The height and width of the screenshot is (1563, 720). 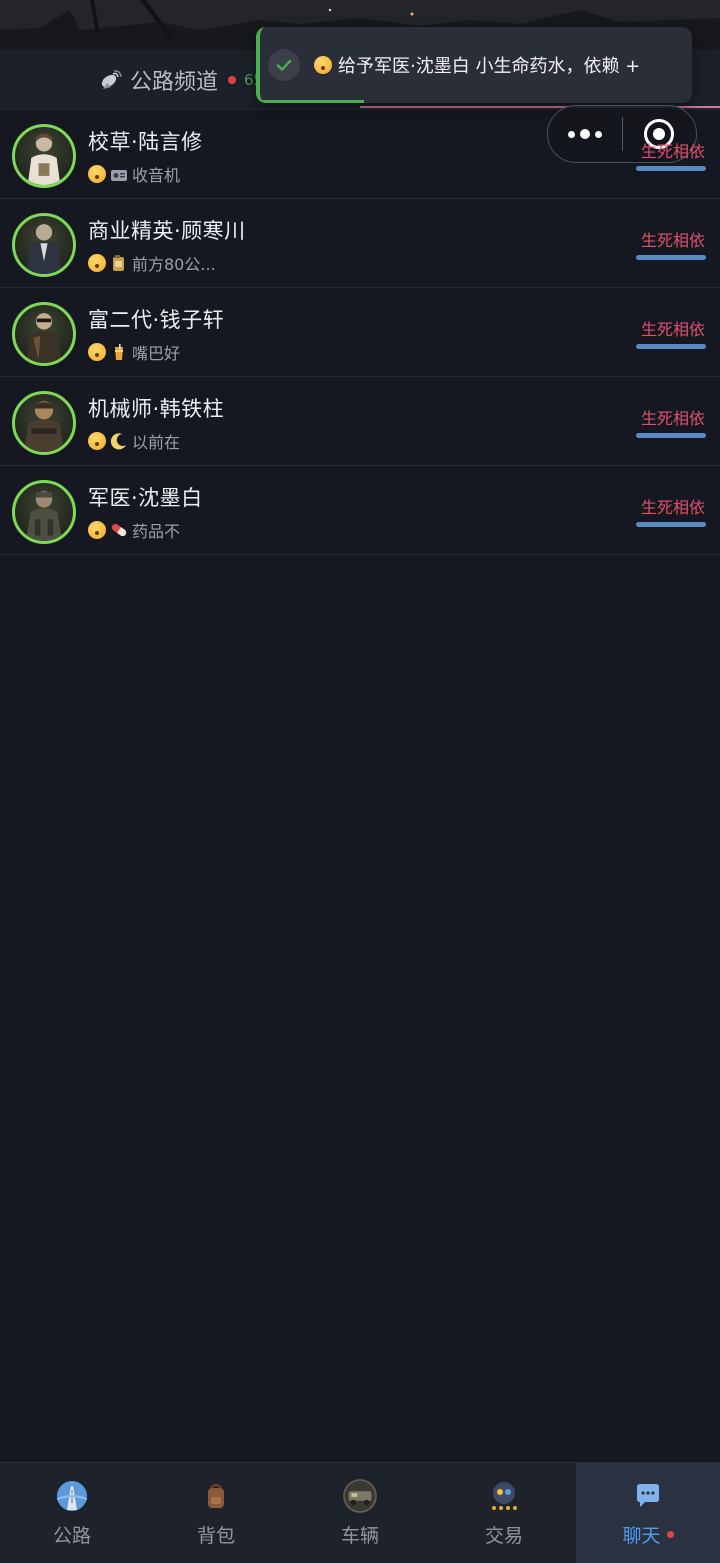 What do you see at coordinates (489, 66) in the screenshot?
I see `toast-message: 给予军医·沈墨白 小生命药水，依赖 +` at bounding box center [489, 66].